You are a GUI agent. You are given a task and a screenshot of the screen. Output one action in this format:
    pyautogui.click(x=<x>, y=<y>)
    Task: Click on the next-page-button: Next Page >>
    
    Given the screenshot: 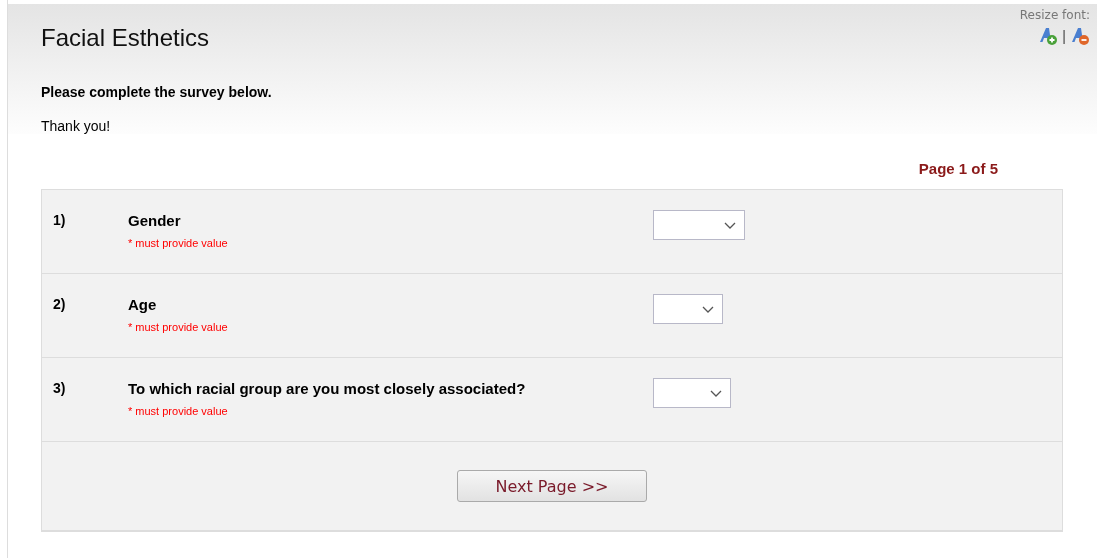 What is the action you would take?
    pyautogui.click(x=552, y=486)
    